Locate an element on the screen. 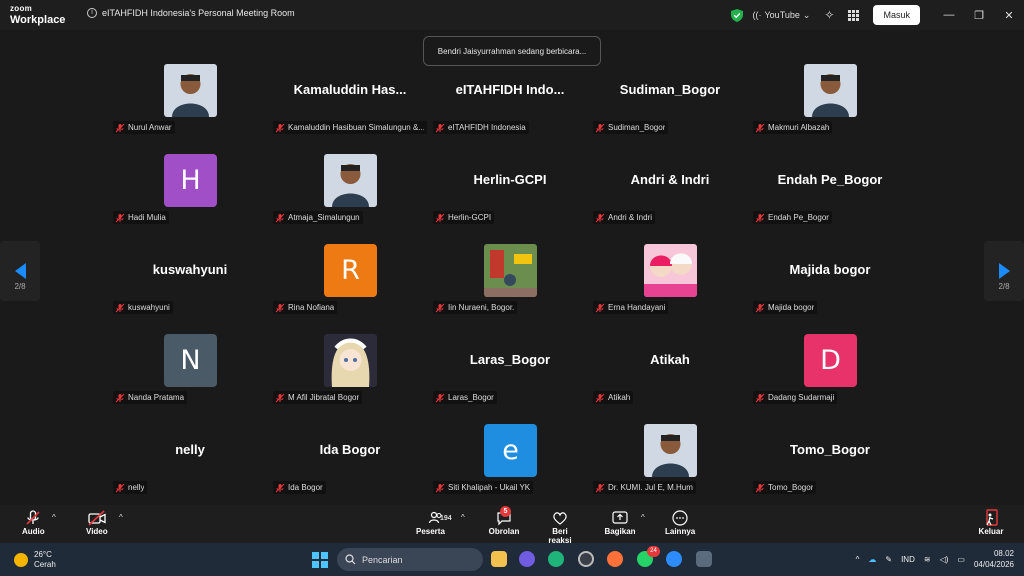 The image size is (1024, 576). weather-condition: Cerah is located at coordinates (45, 564).